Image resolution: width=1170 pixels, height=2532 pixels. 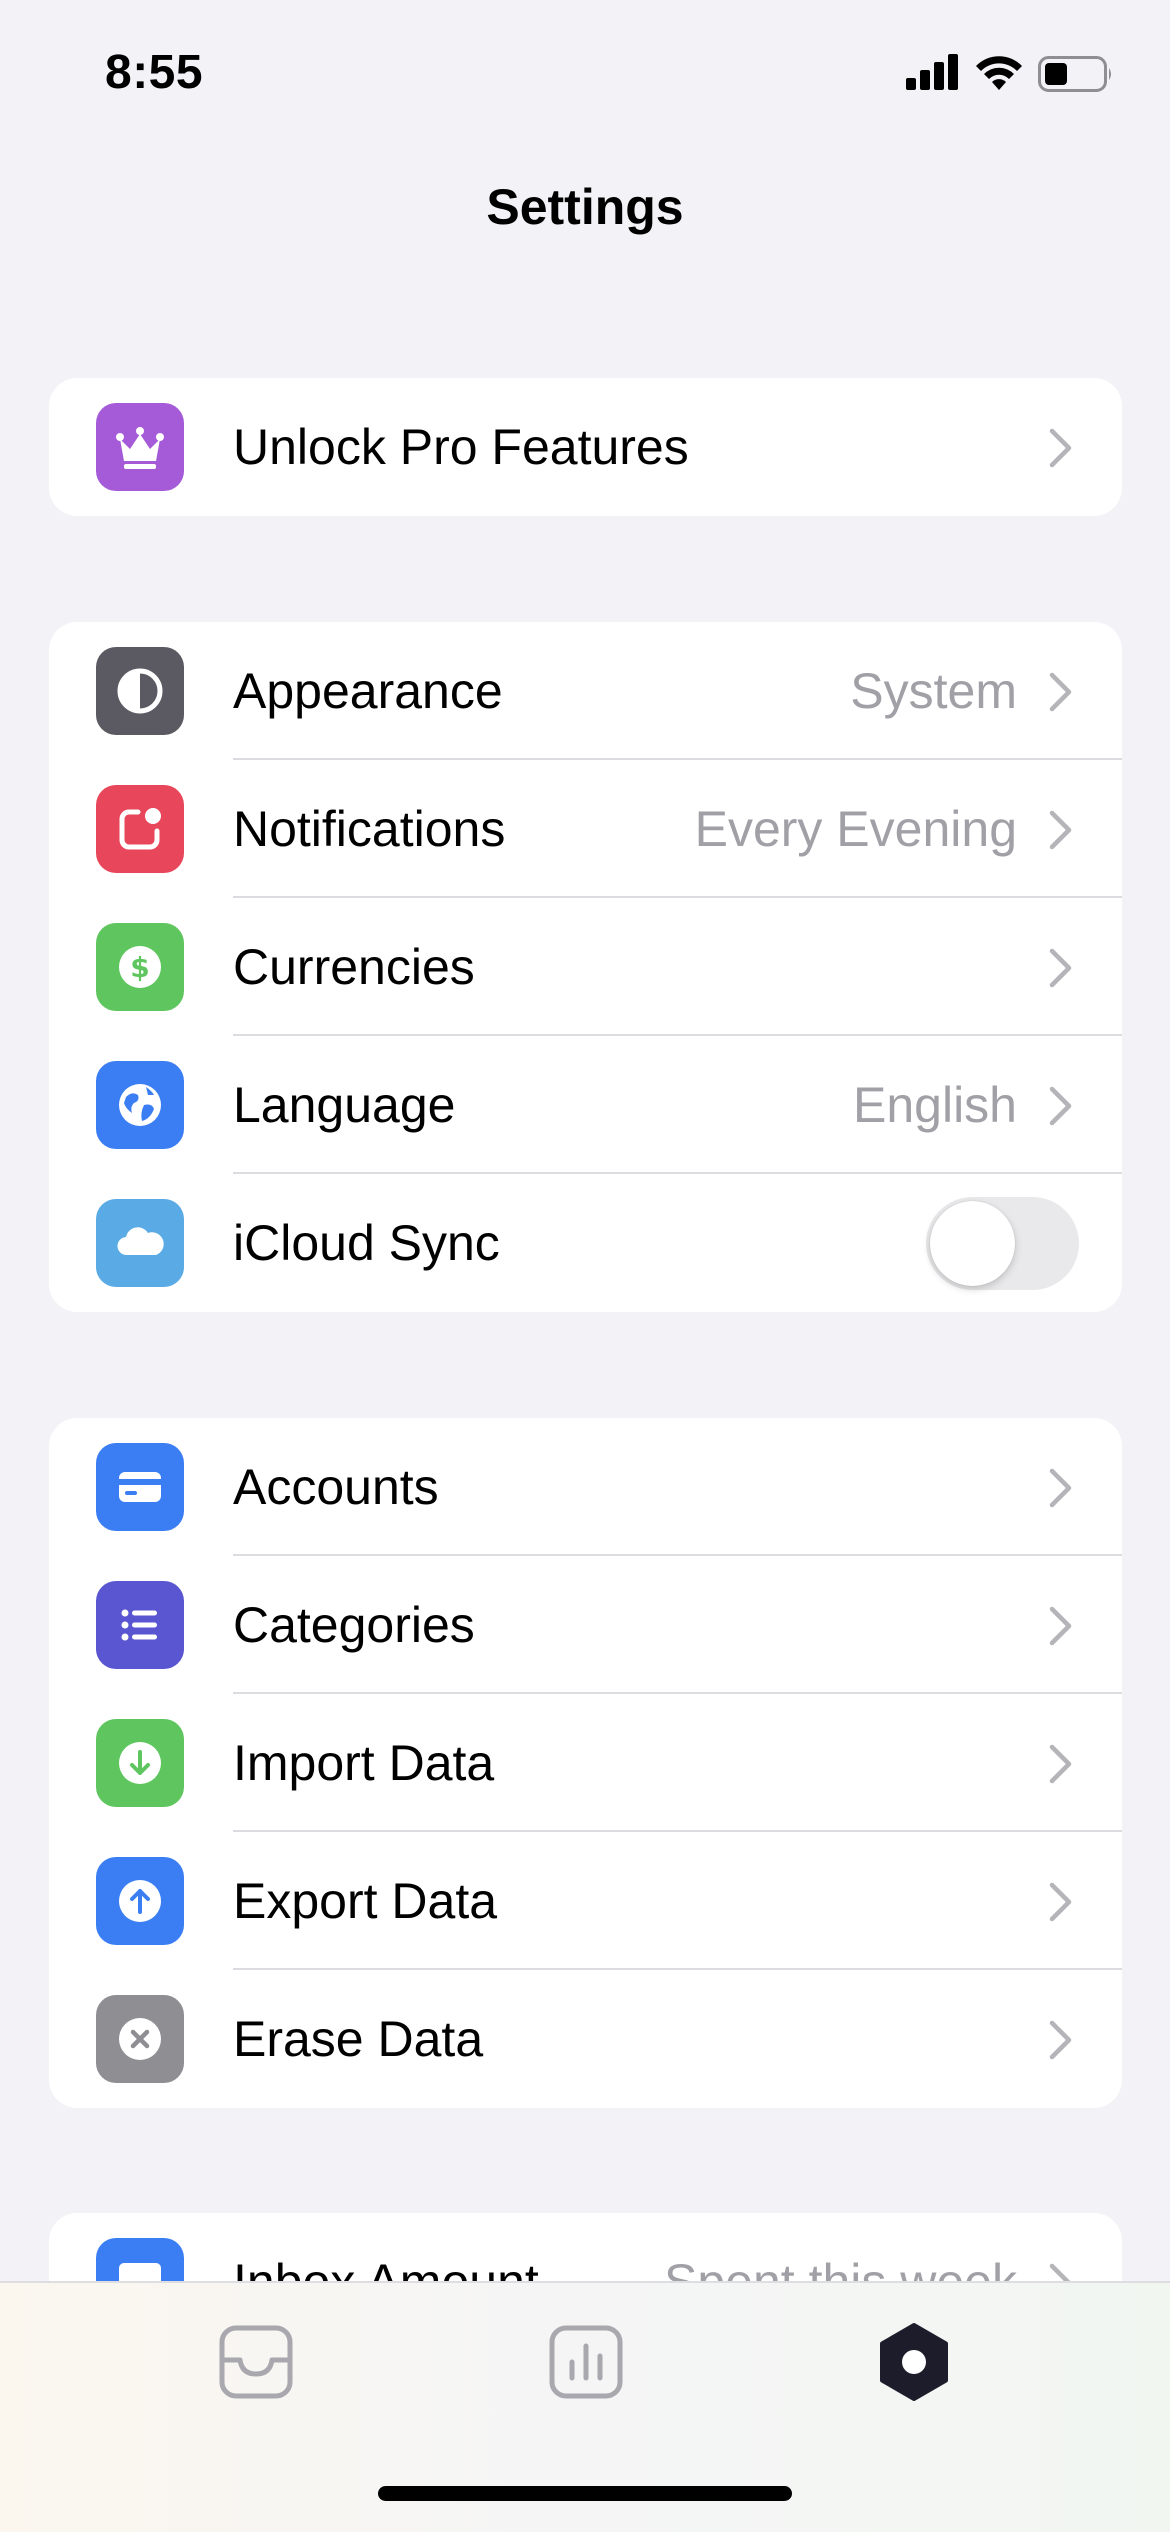 I want to click on pro-section: Unlock Pro Features, so click(x=585, y=447).